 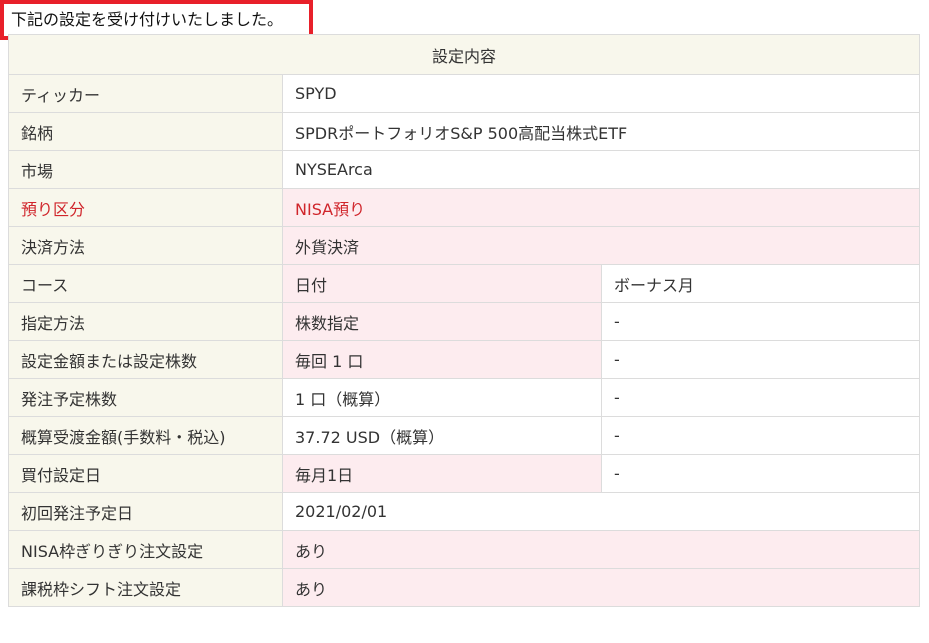 I want to click on course-label: コース, so click(x=145, y=283).